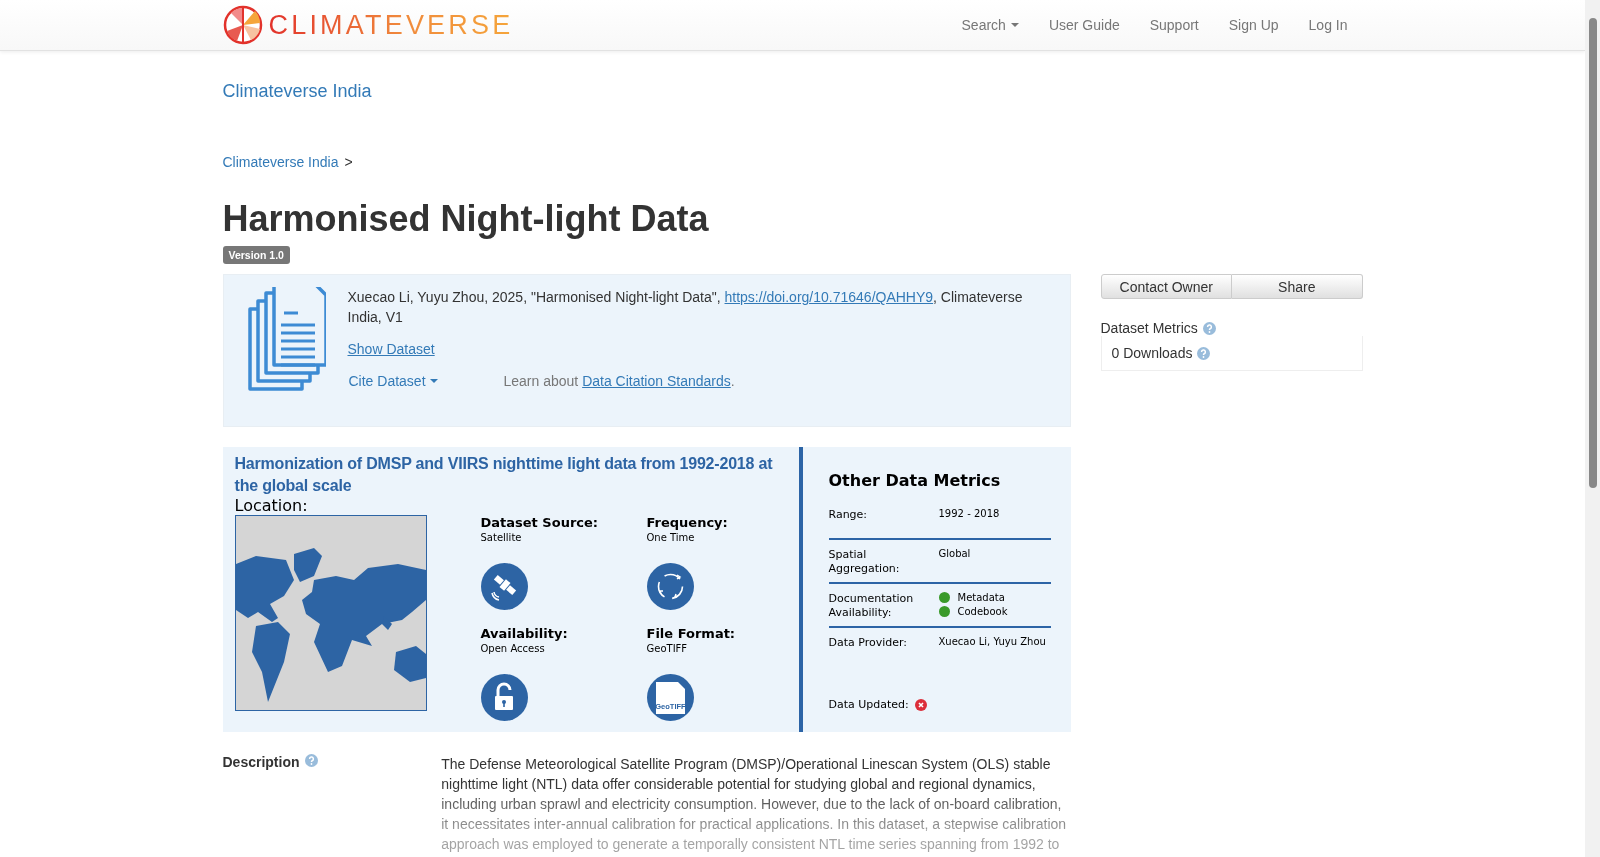 This screenshot has height=857, width=1600. I want to click on description-label: Description, so click(261, 762).